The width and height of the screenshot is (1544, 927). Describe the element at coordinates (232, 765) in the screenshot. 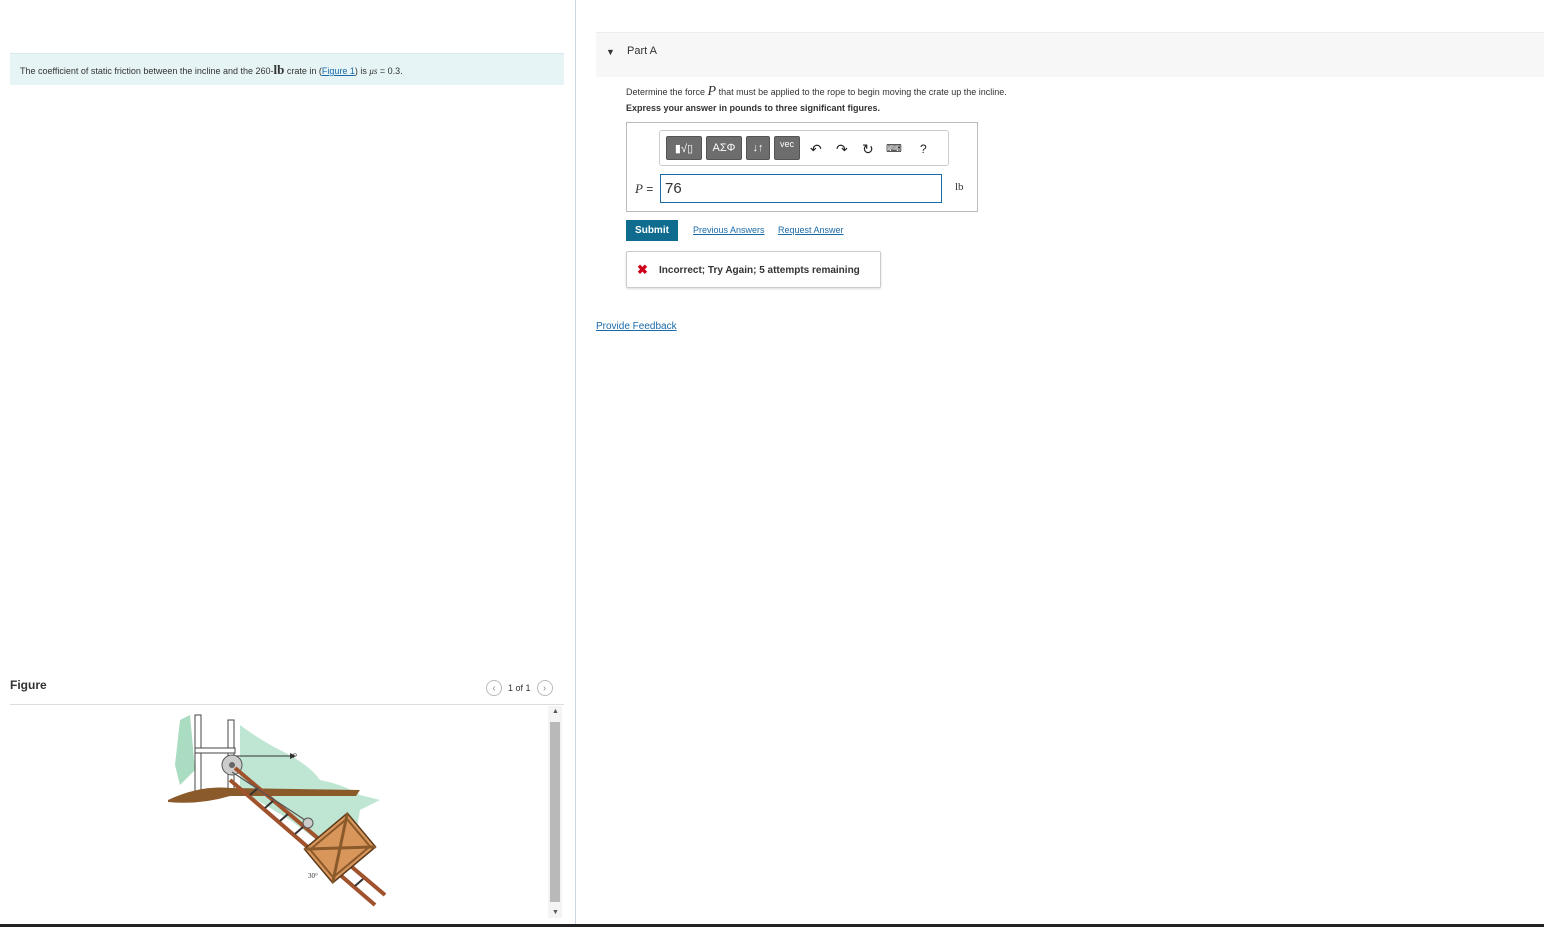

I see `figure-pulley-hub` at that location.